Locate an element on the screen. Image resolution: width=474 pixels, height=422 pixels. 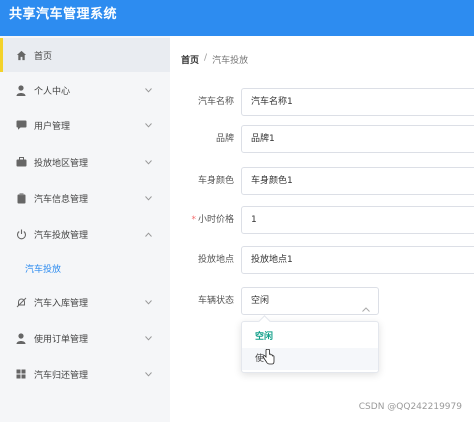
sidebar-item-order-management: 使用订单管理 is located at coordinates (85, 338).